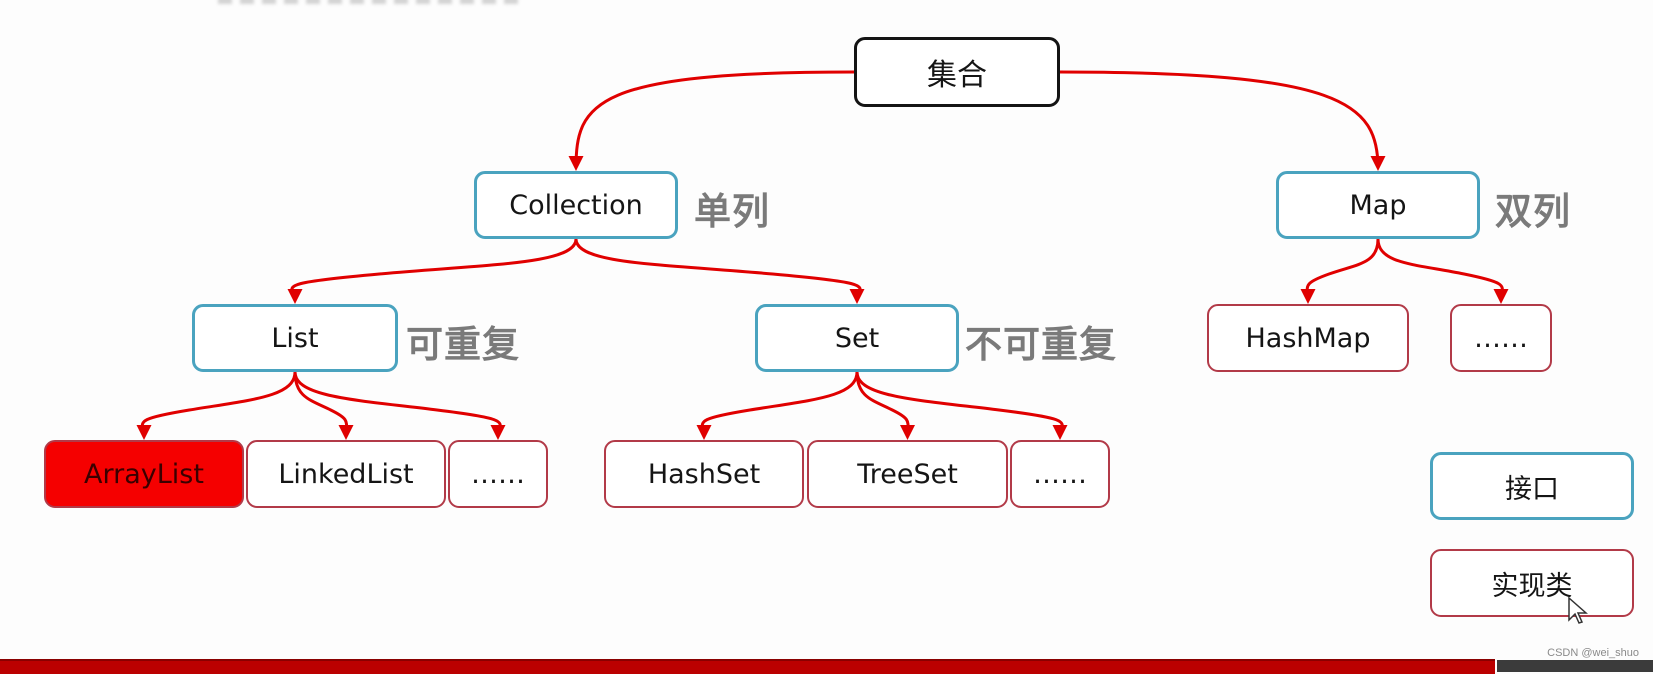 This screenshot has height=674, width=1653. What do you see at coordinates (711, 120) in the screenshot?
I see `edge-root-to-collection` at bounding box center [711, 120].